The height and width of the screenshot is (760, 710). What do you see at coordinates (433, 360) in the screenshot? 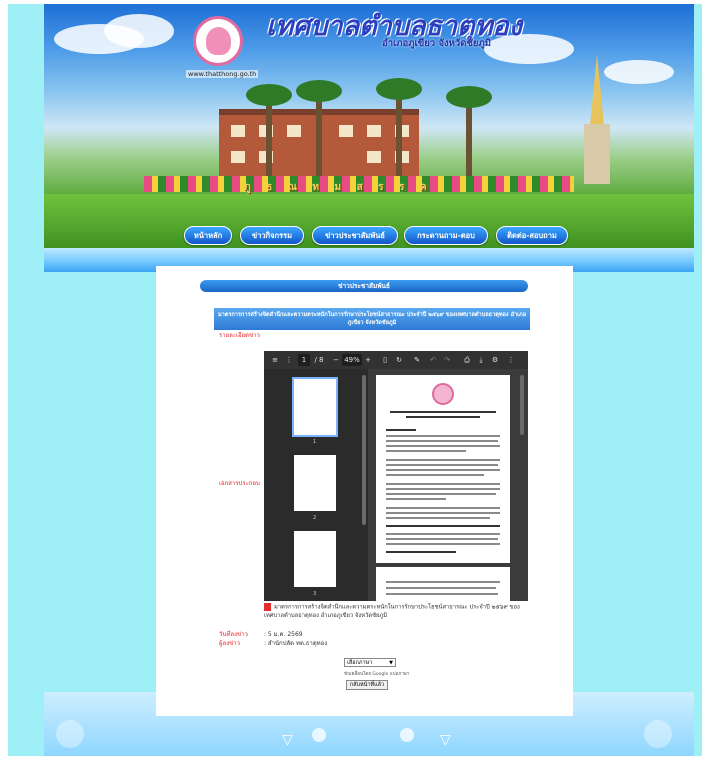
I see `undo-icon: ↶` at bounding box center [433, 360].